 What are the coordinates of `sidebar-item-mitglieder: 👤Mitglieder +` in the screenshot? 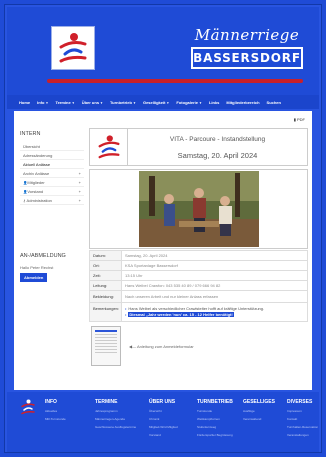 It's located at (52, 182).